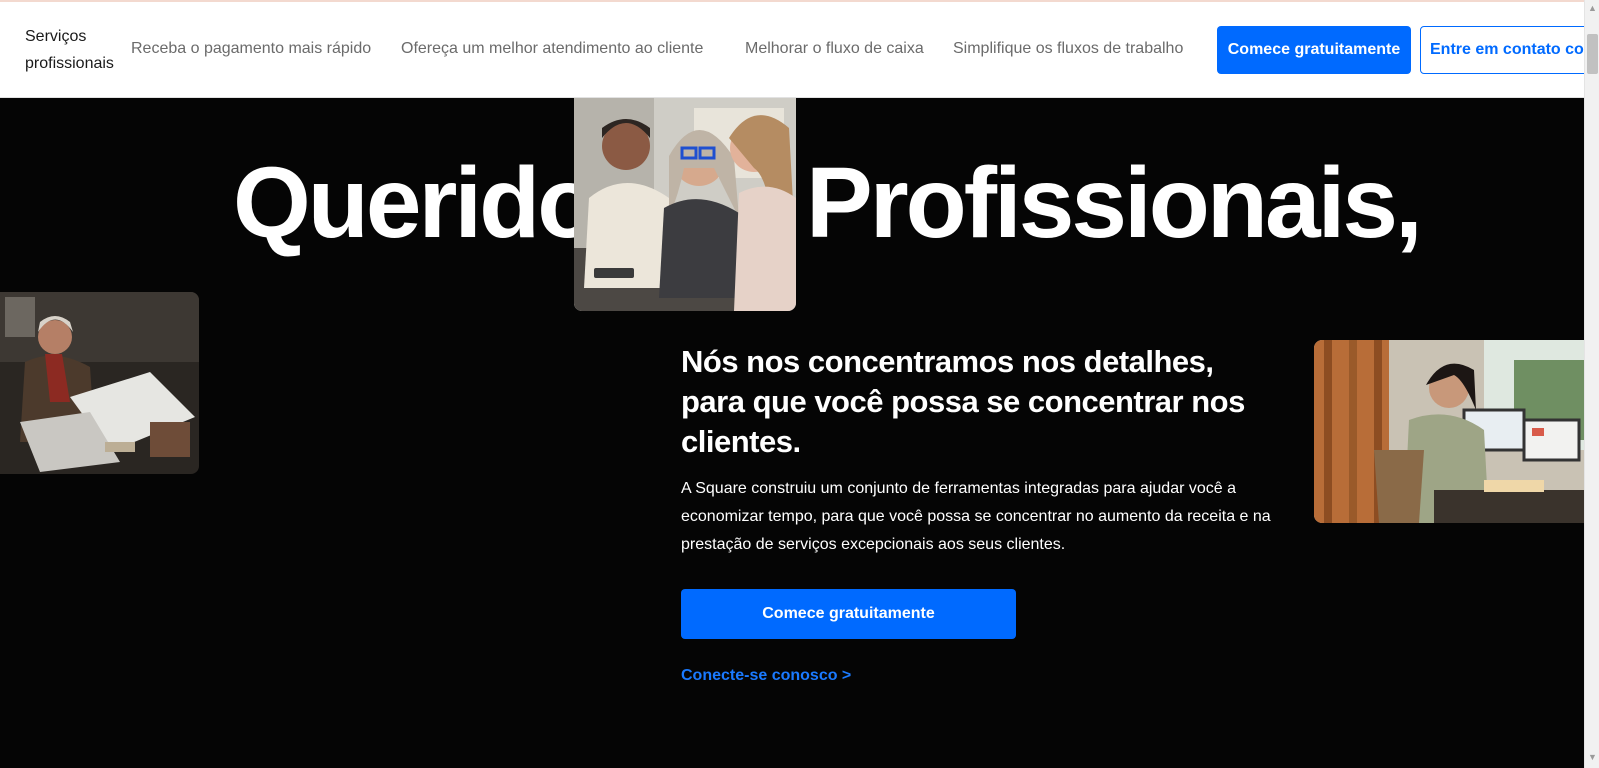 Image resolution: width=1599 pixels, height=768 pixels. I want to click on nav-link-customer-service: Ofereça um melhor atendimento ao cliente, so click(552, 49).